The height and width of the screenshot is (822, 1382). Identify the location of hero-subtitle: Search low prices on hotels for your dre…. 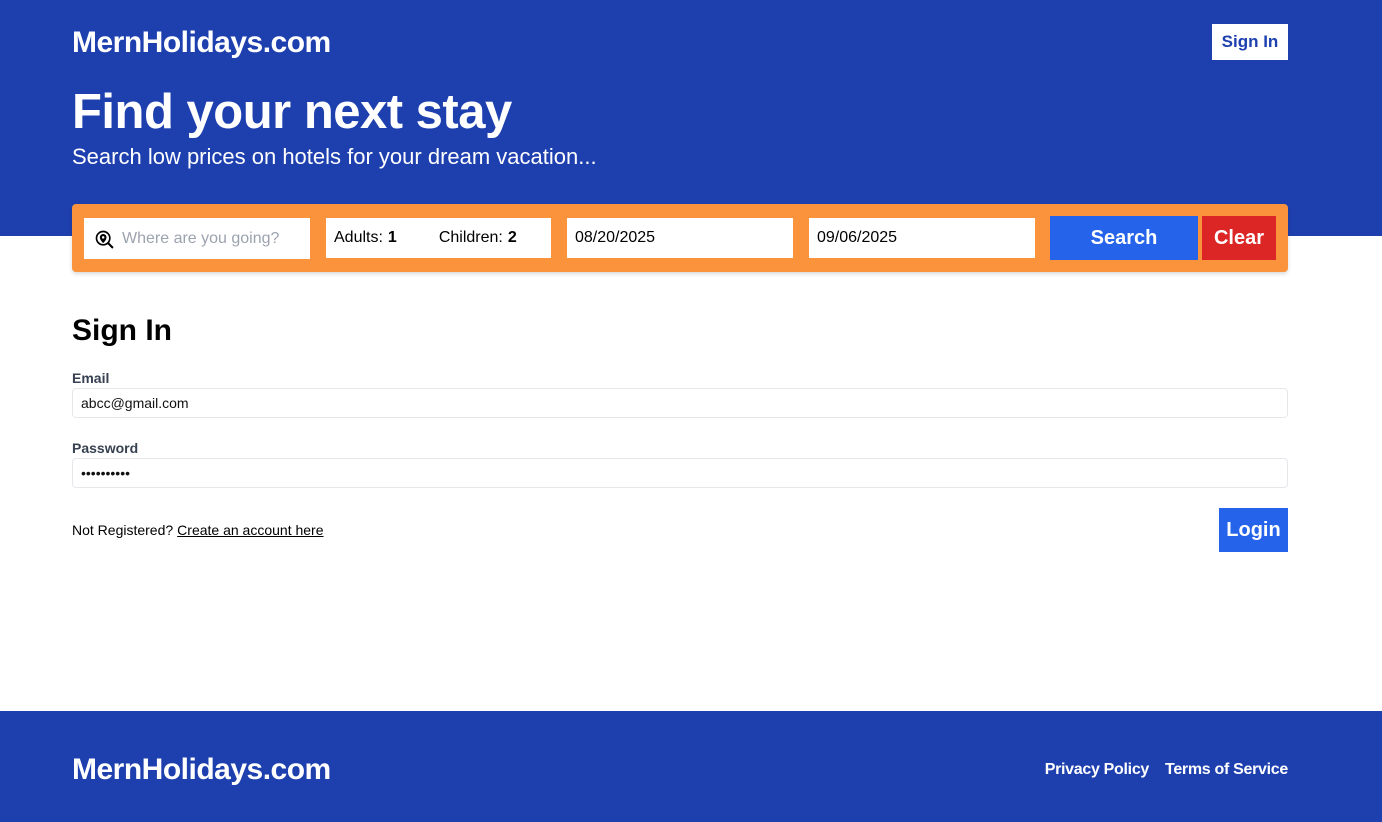
(334, 156).